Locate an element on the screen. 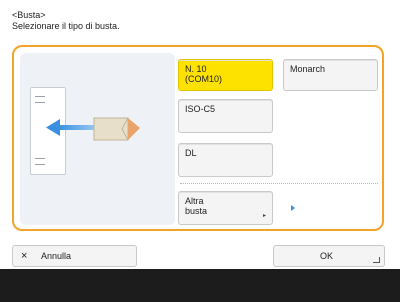 The width and height of the screenshot is (400, 302). option-label: N. 10 (COM10) is located at coordinates (204, 74).